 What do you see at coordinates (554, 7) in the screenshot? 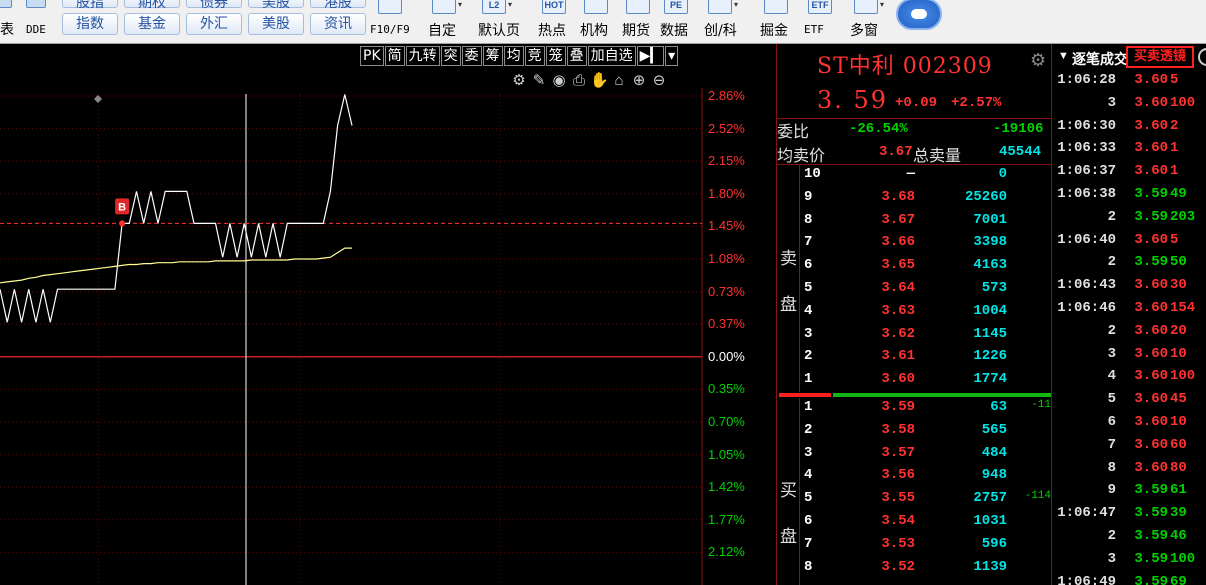
I see `hot-icon: HOT` at bounding box center [554, 7].